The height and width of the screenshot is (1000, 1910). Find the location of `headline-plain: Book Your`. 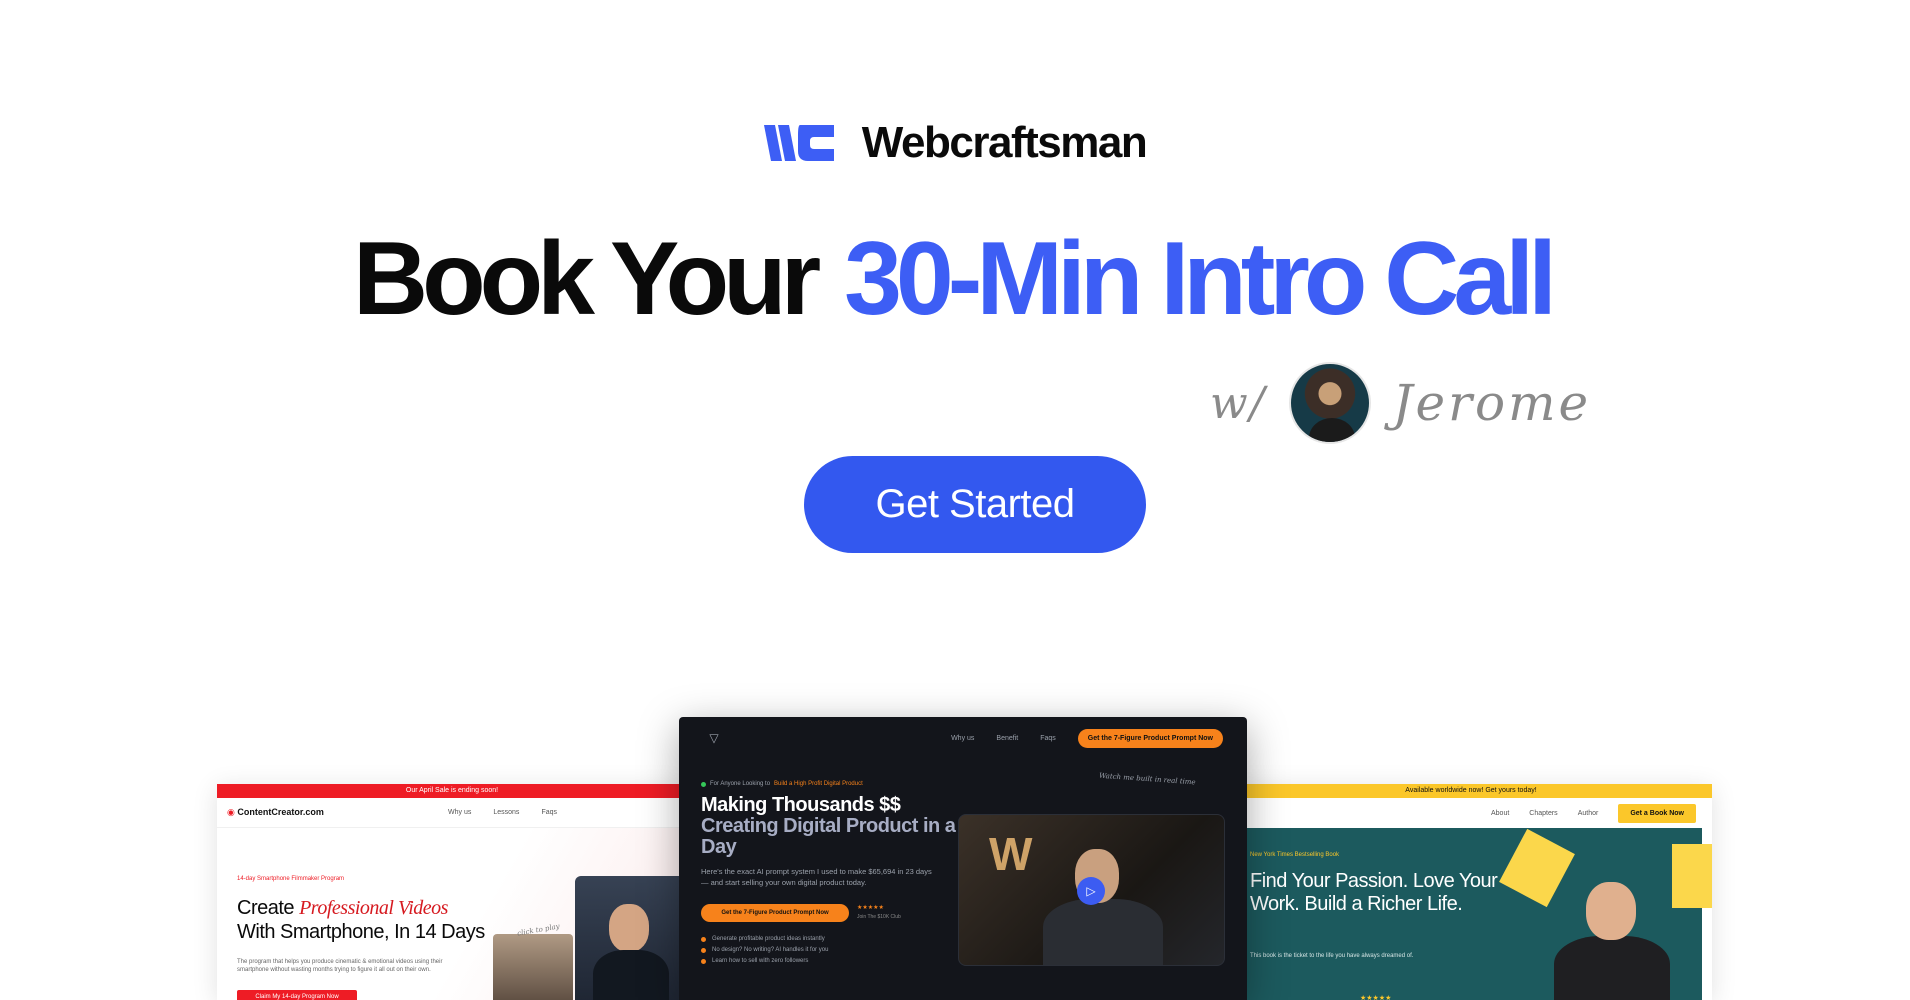

headline-plain: Book Your is located at coordinates (586, 279).